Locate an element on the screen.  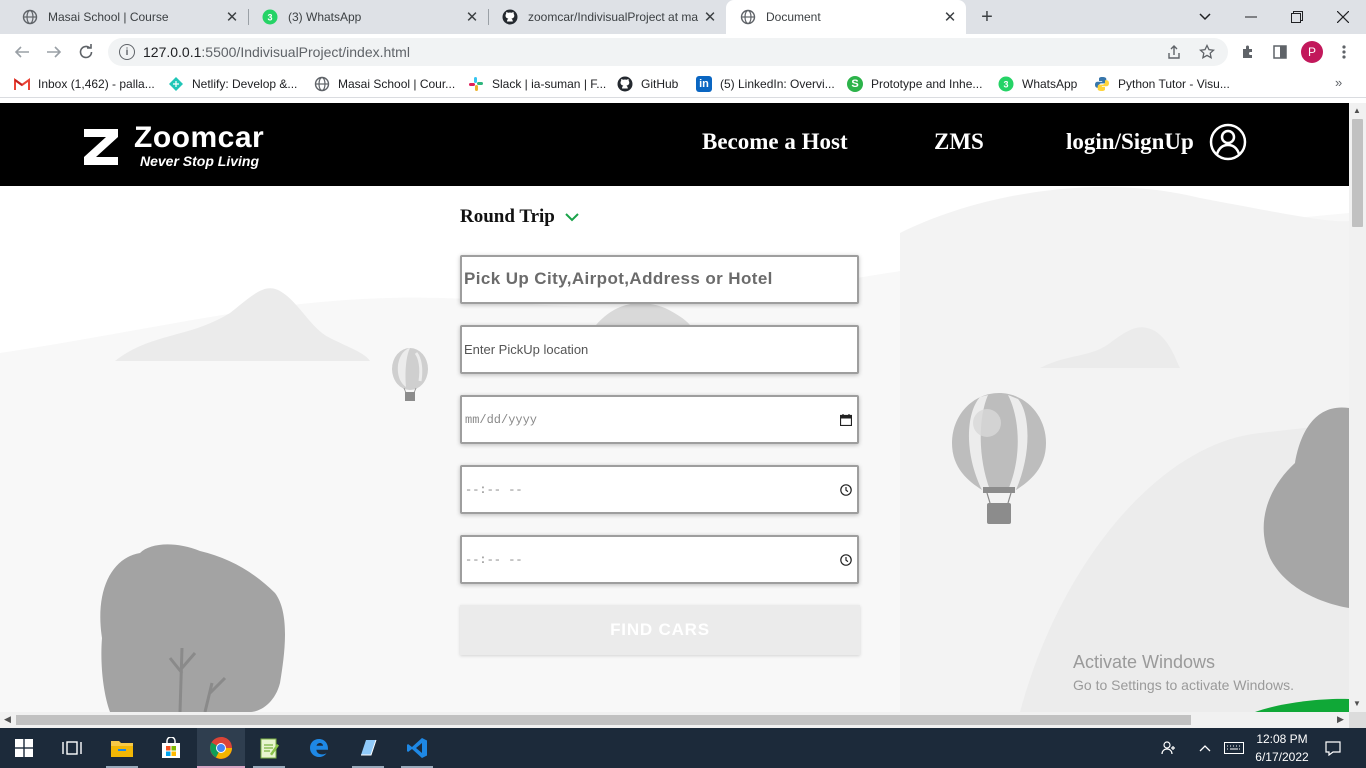
chrome-icon is located at coordinates (221, 747).